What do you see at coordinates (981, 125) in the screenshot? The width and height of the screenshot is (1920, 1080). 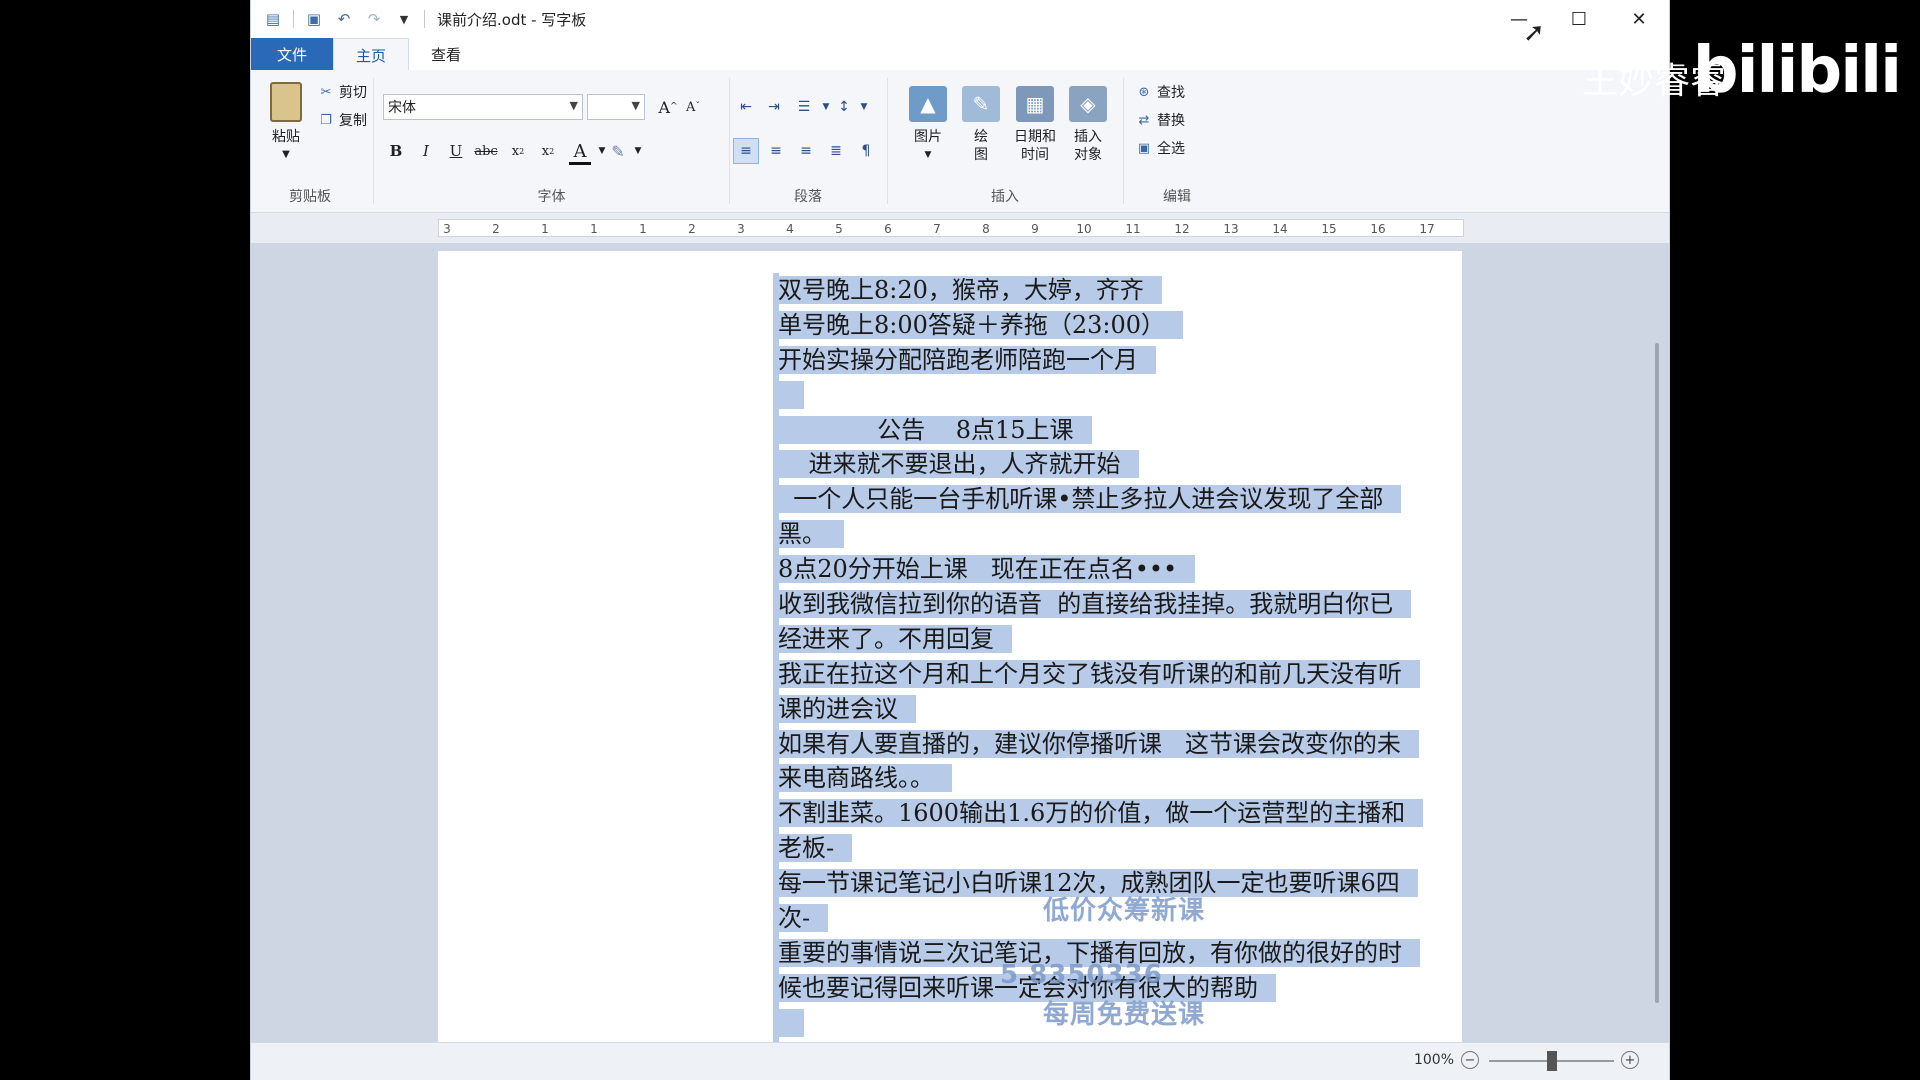 I see `paint-drawing-button: ✎ 绘 图` at bounding box center [981, 125].